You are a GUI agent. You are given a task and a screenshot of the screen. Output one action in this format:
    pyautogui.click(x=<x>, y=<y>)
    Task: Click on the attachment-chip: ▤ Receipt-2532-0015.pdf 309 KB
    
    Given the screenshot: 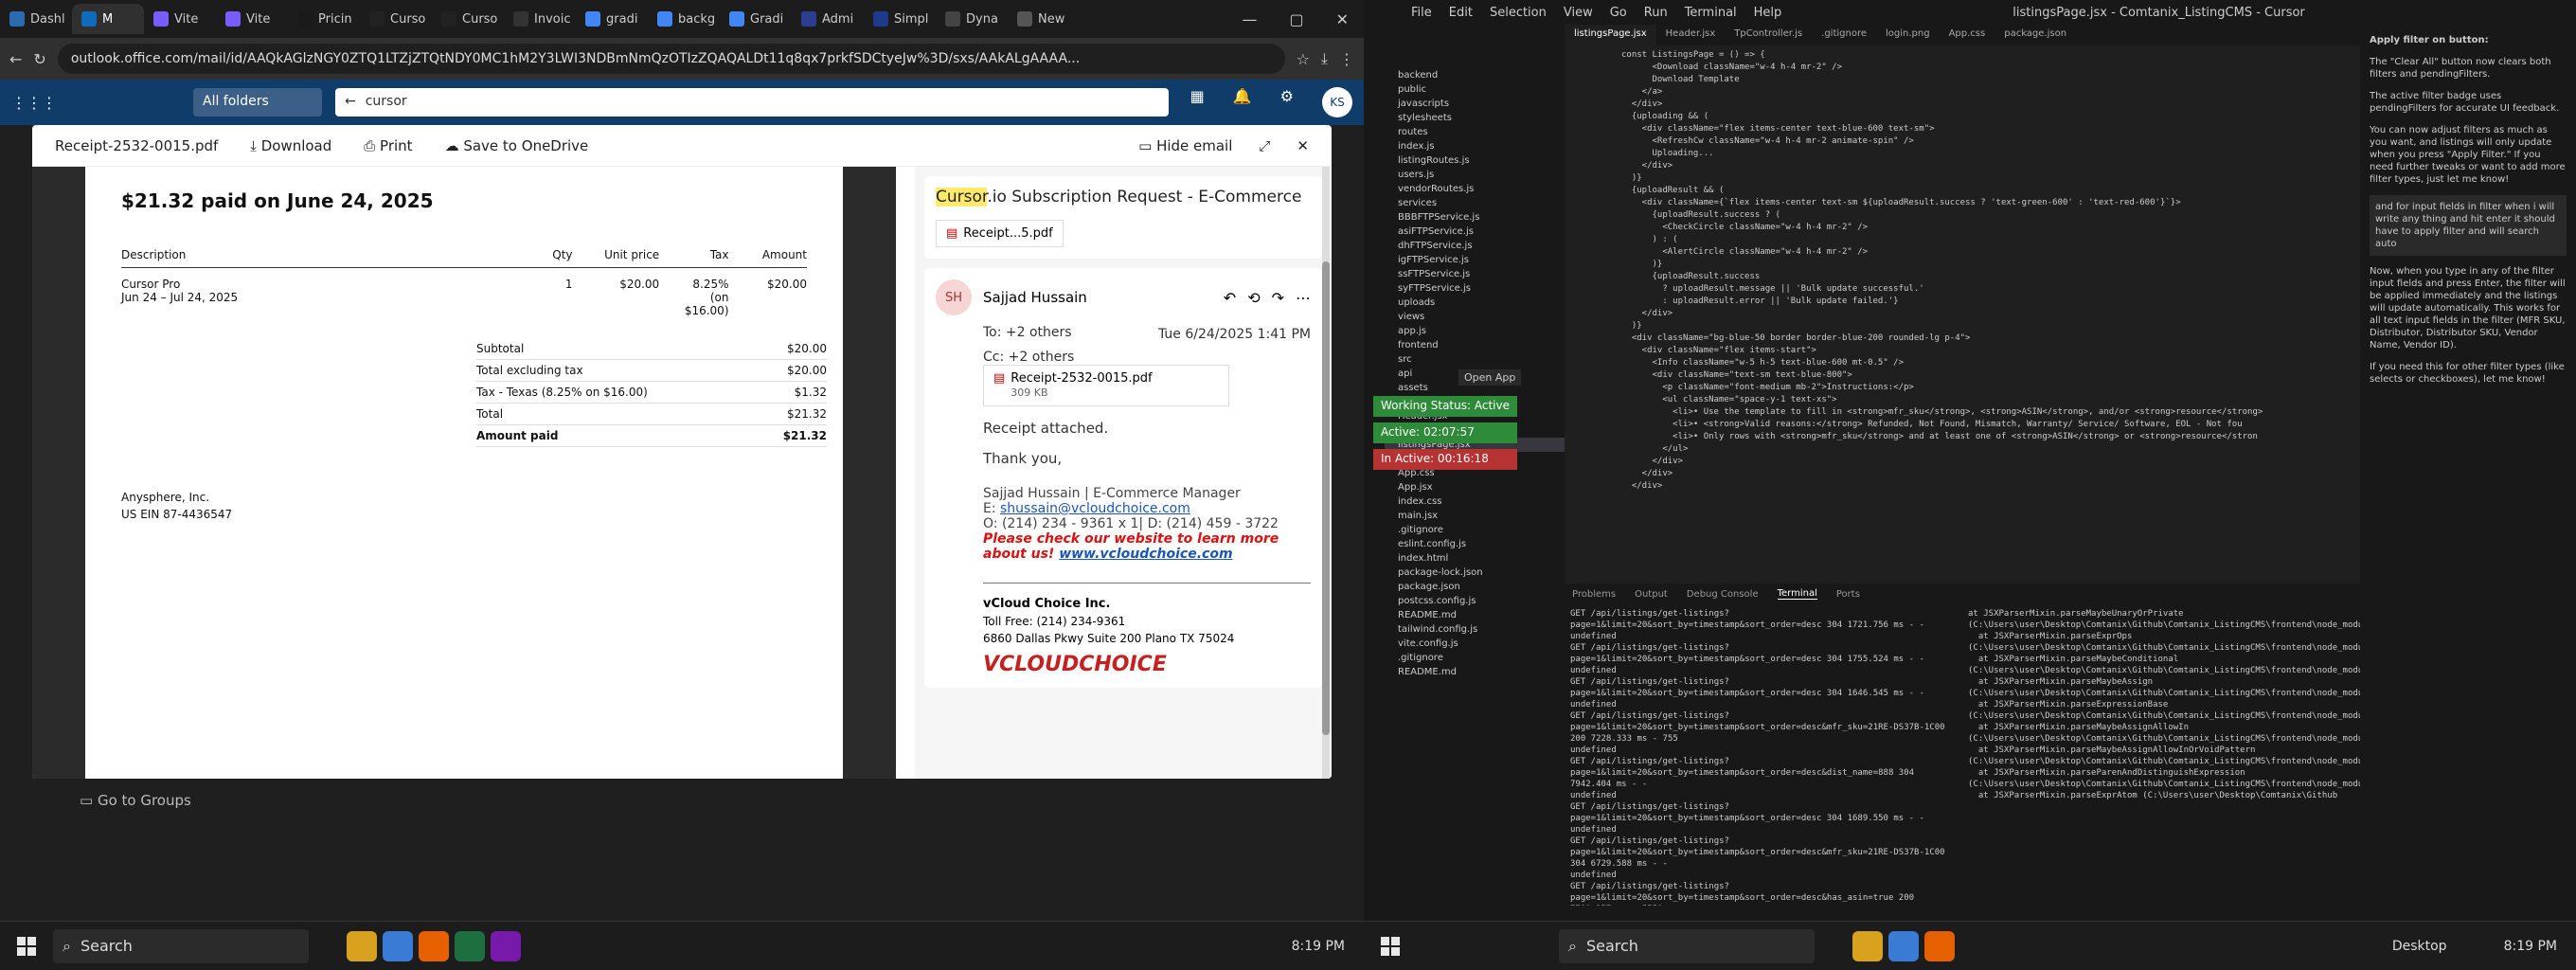 What is the action you would take?
    pyautogui.click(x=1106, y=386)
    